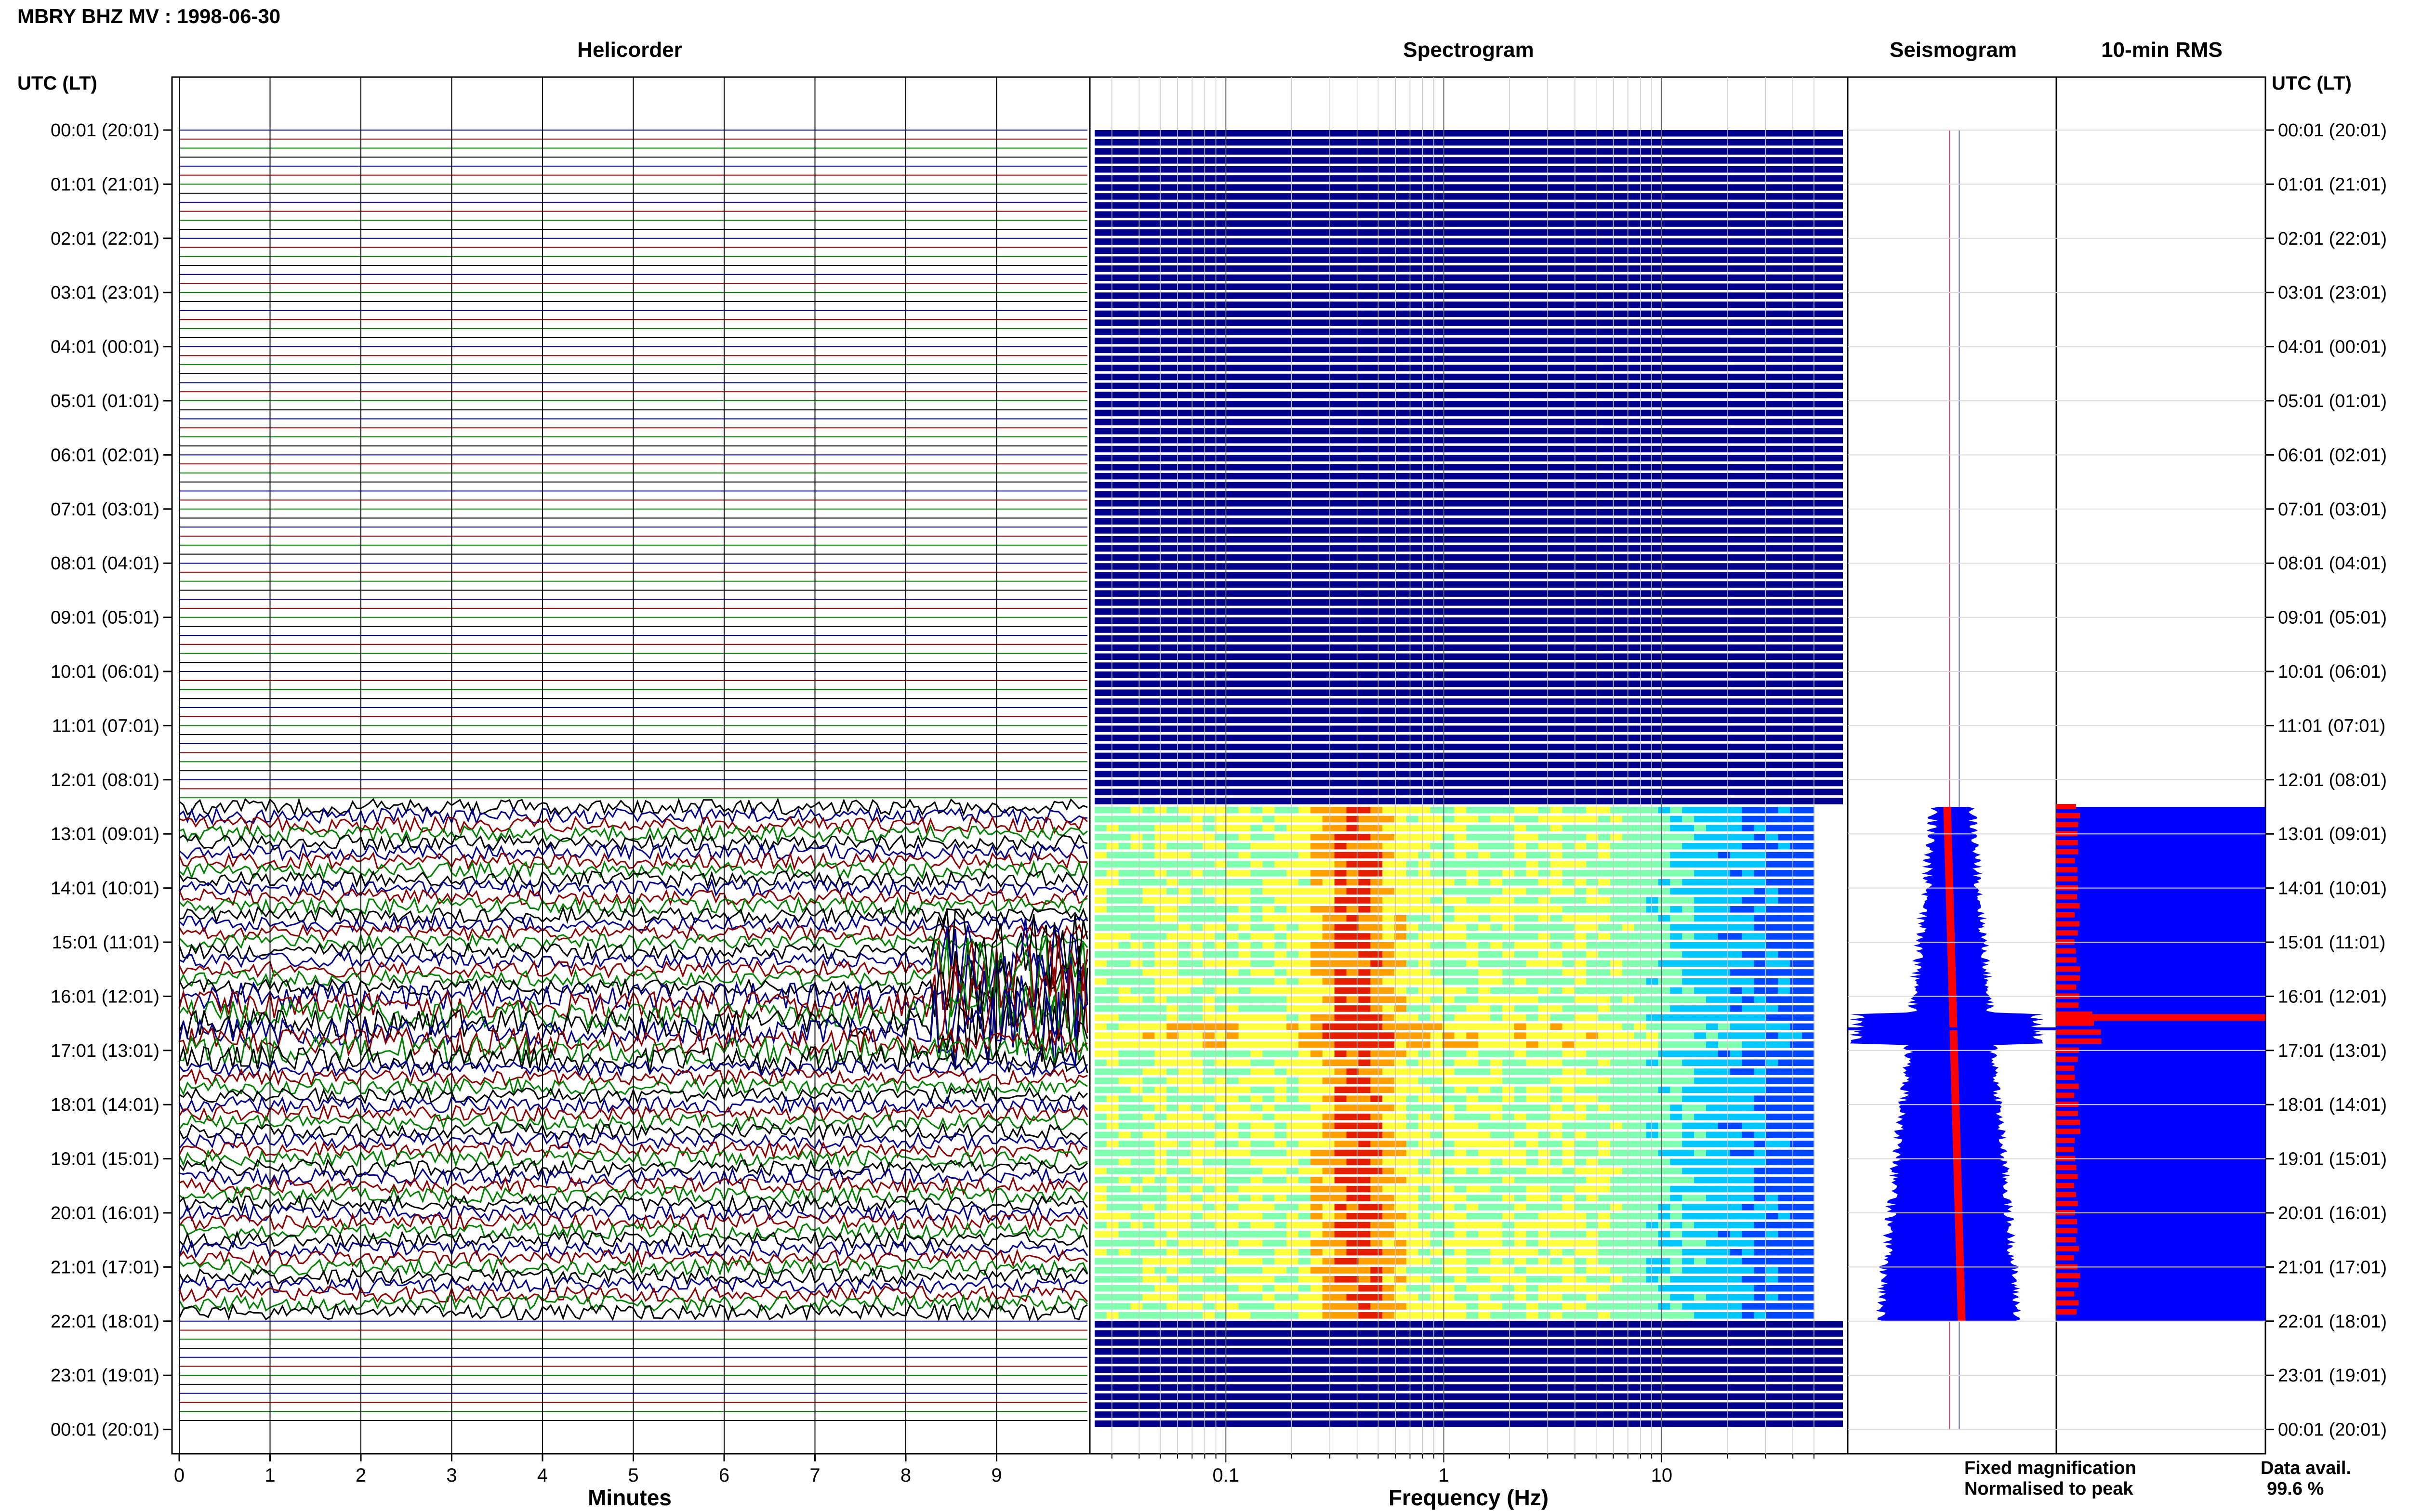 This screenshot has height=1512, width=2409. I want to click on time-tick-label: 05:01 (01:01), so click(105, 401).